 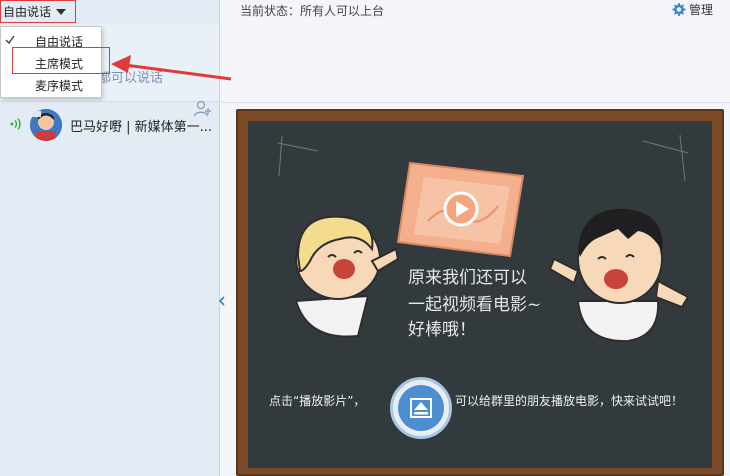 I want to click on chalk-text-line-2: 一起视频看电影~, so click(x=474, y=305).